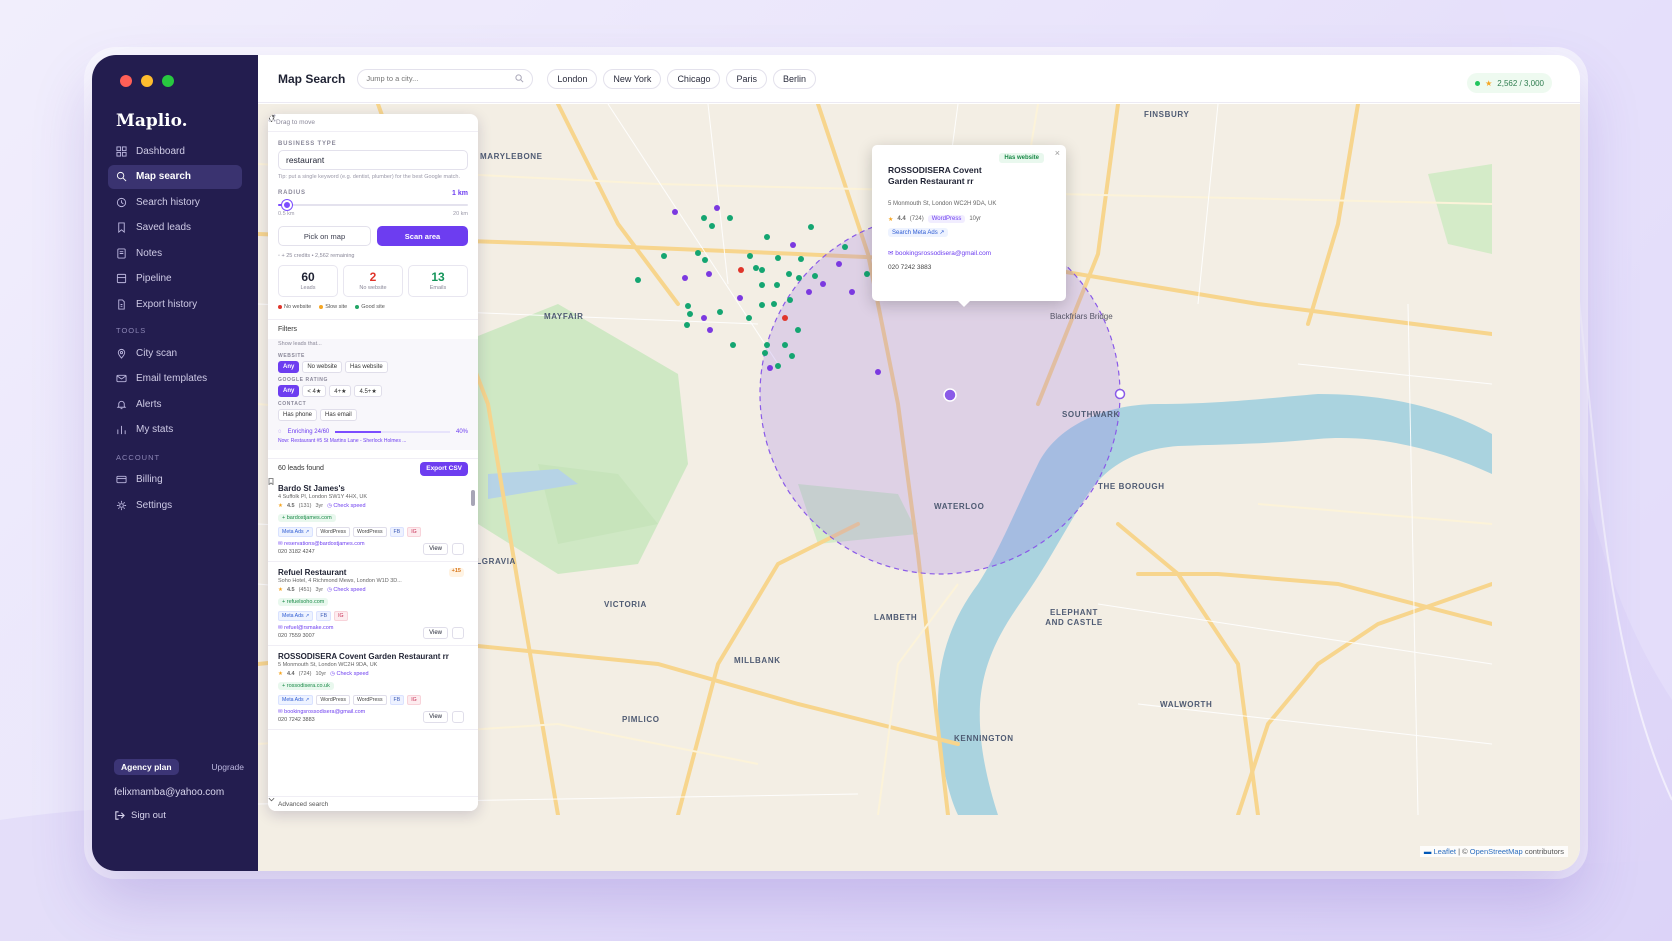 This screenshot has width=1672, height=941. I want to click on city-chip-london: London, so click(572, 78).